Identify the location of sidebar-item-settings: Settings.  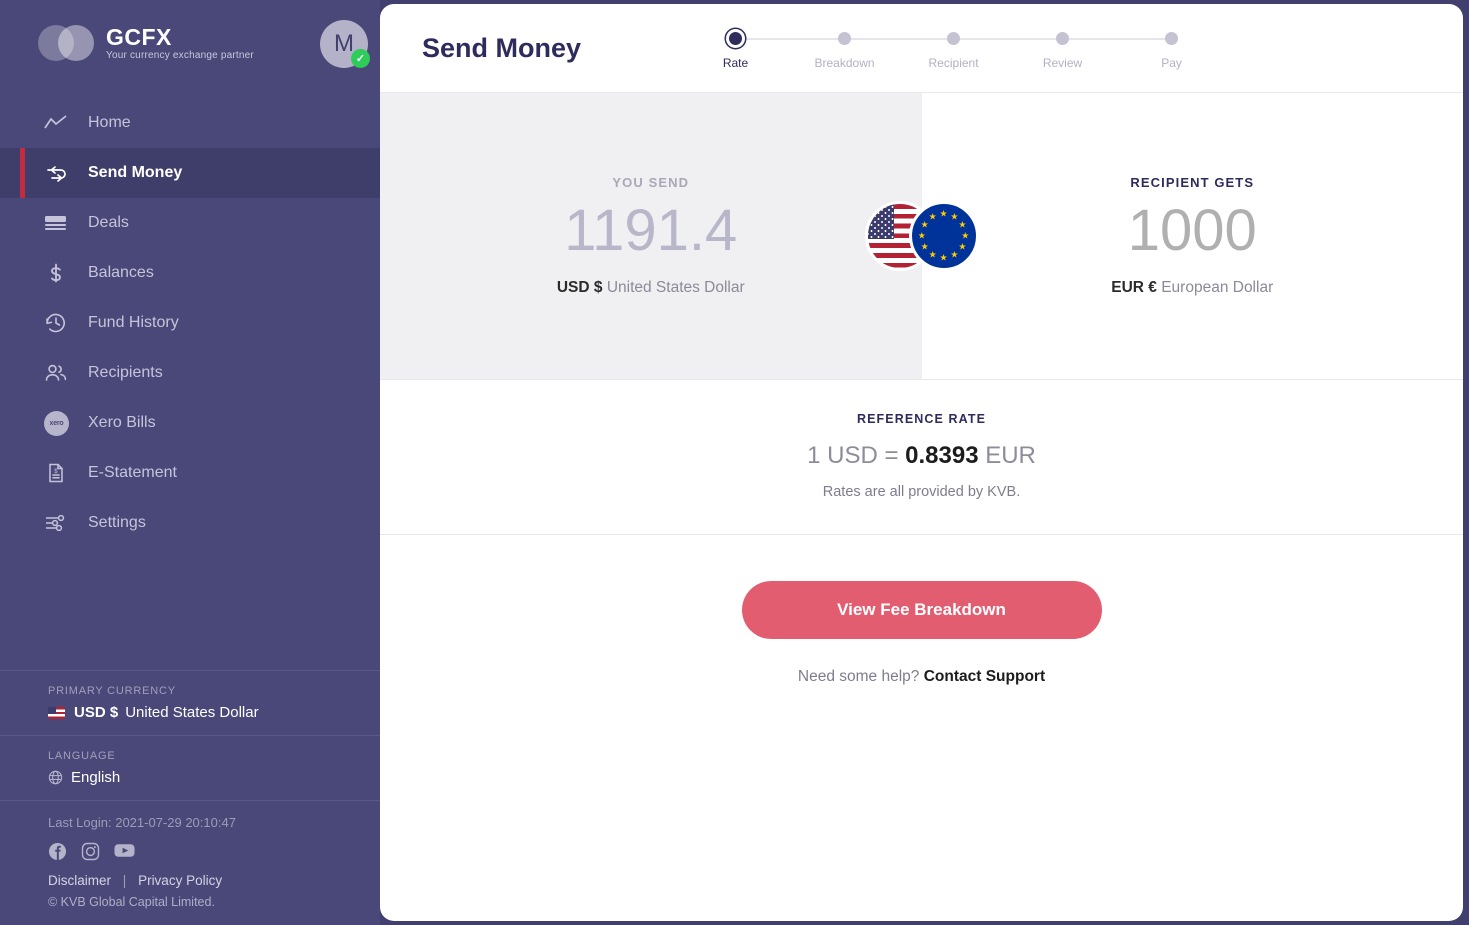
(190, 523).